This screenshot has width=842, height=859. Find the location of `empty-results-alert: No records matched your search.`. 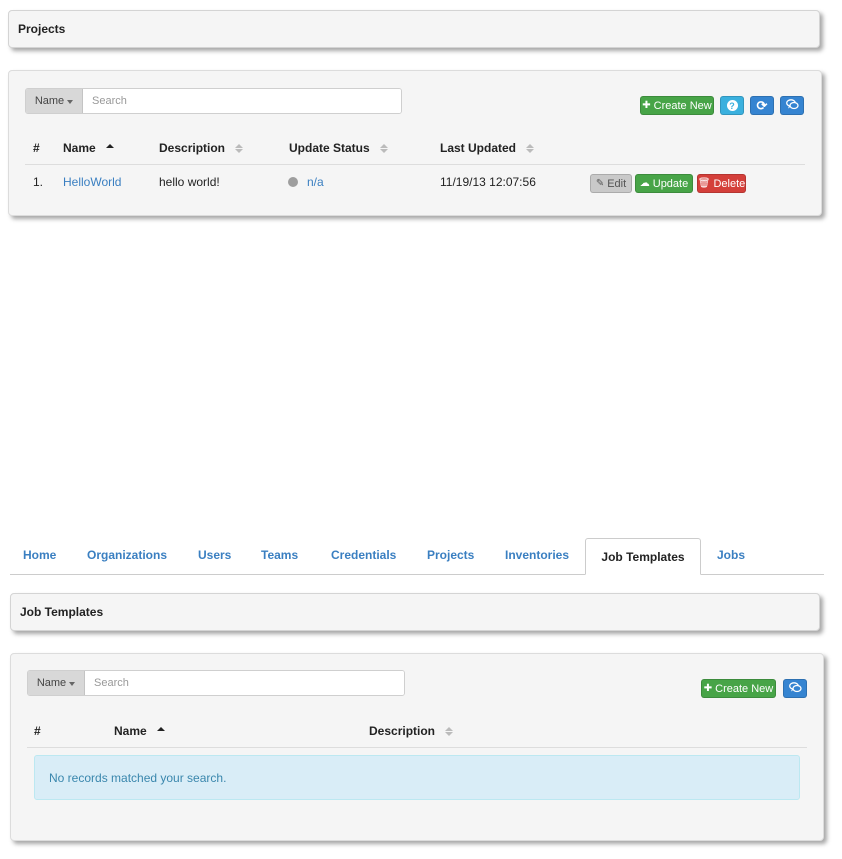

empty-results-alert: No records matched your search. is located at coordinates (417, 777).